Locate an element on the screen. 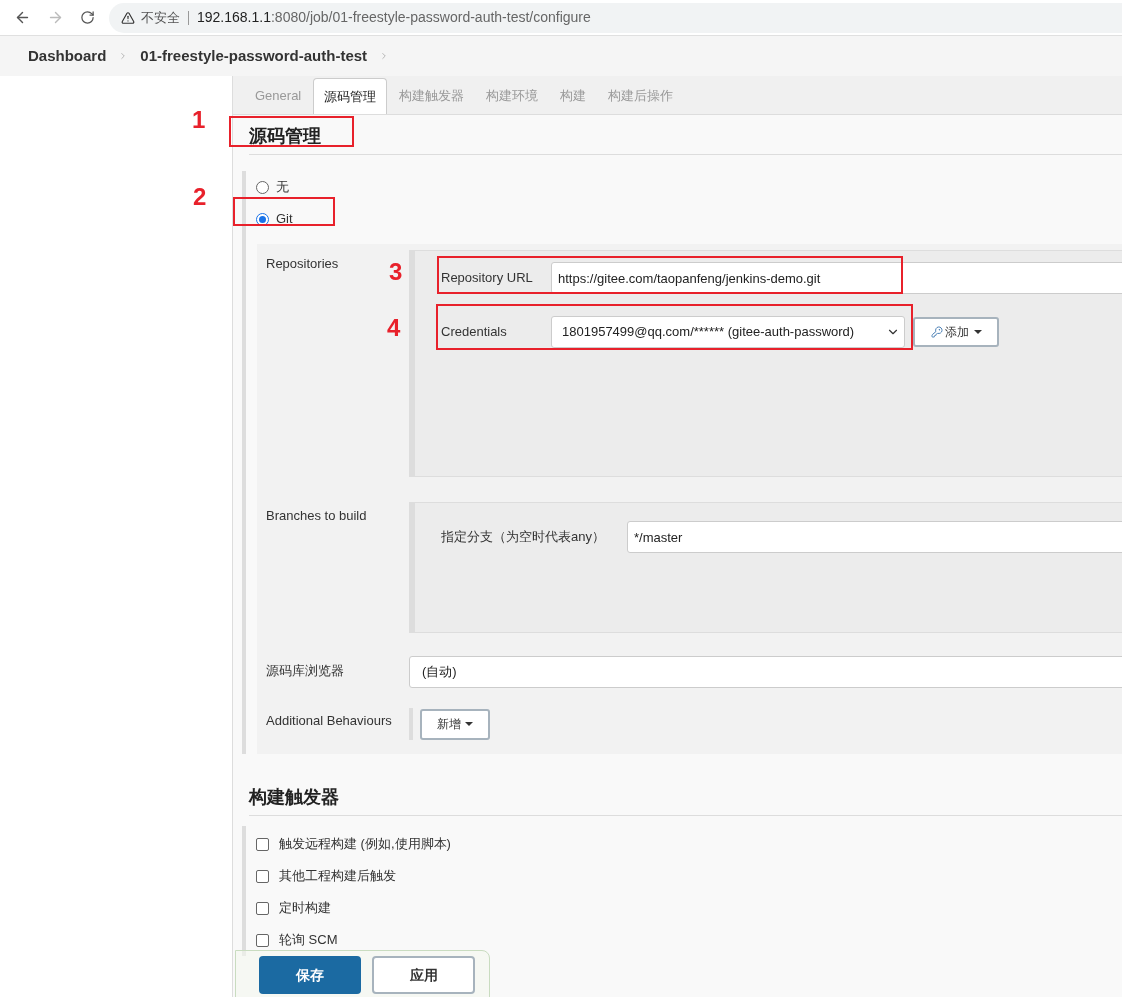 This screenshot has width=1122, height=997. checkbox-label: 其他工程构建后触发 is located at coordinates (337, 876).